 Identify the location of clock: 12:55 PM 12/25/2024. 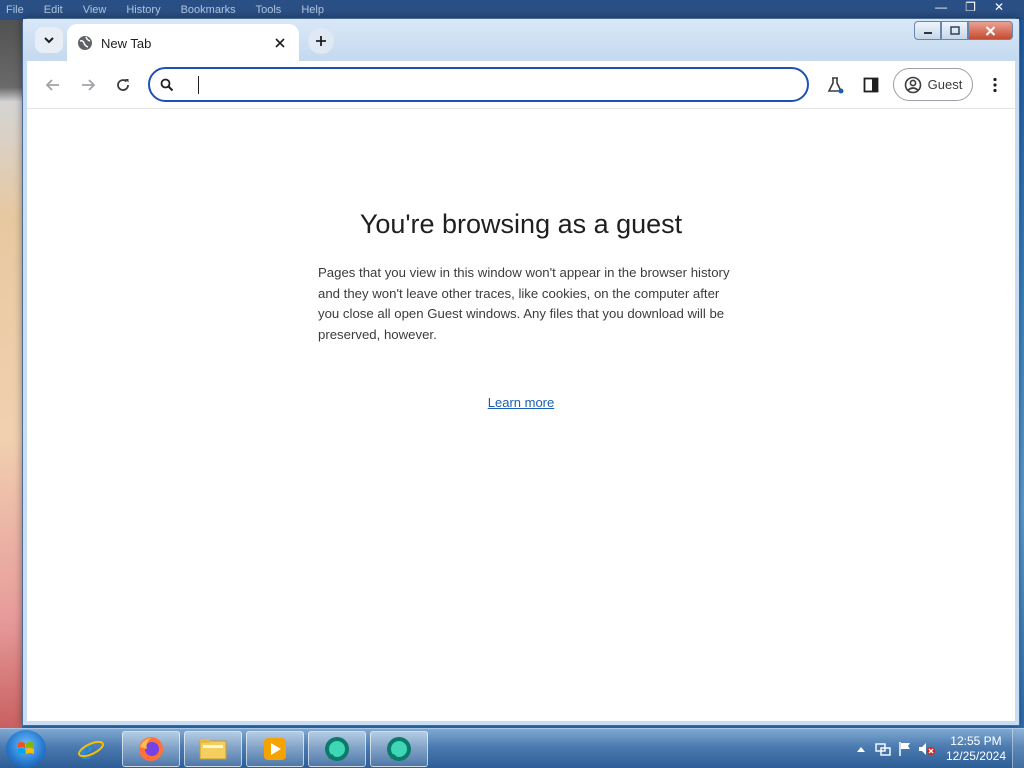
(976, 749).